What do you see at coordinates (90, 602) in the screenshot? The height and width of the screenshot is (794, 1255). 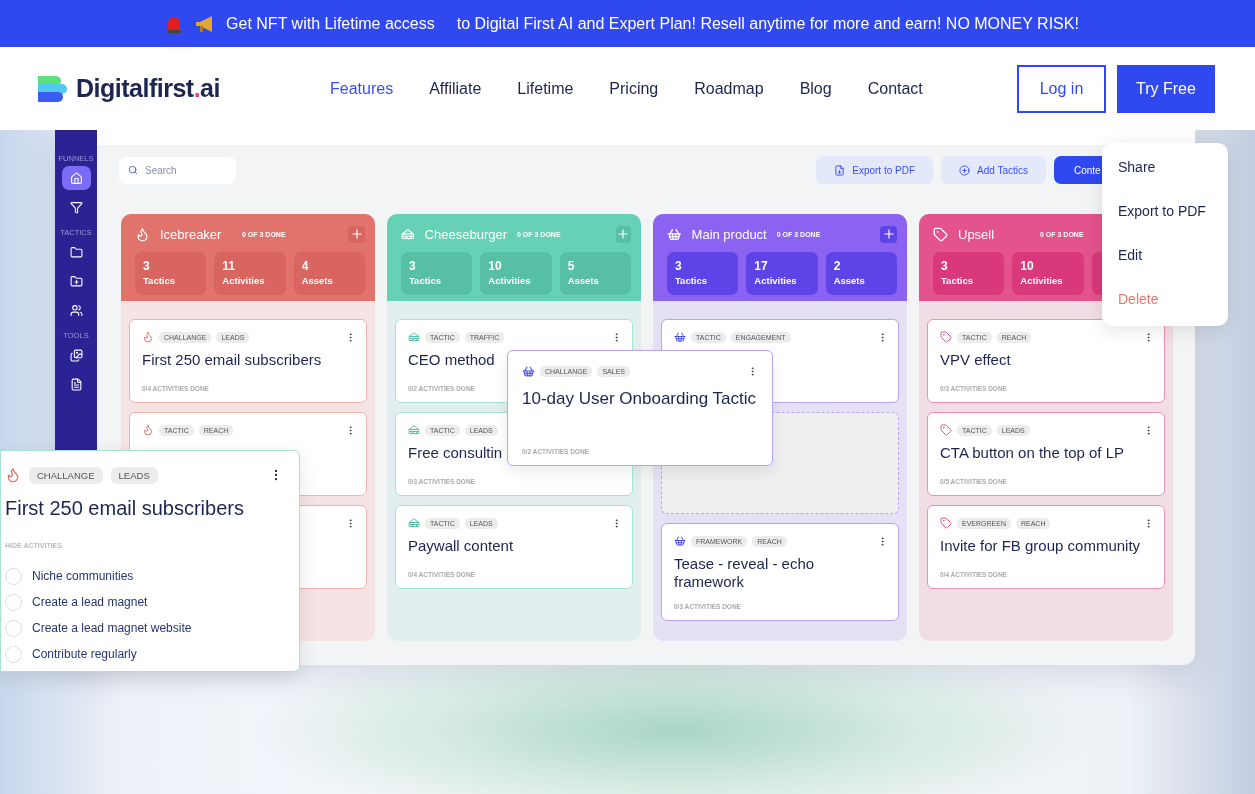 I see `activity-label: Create a lead magnet` at bounding box center [90, 602].